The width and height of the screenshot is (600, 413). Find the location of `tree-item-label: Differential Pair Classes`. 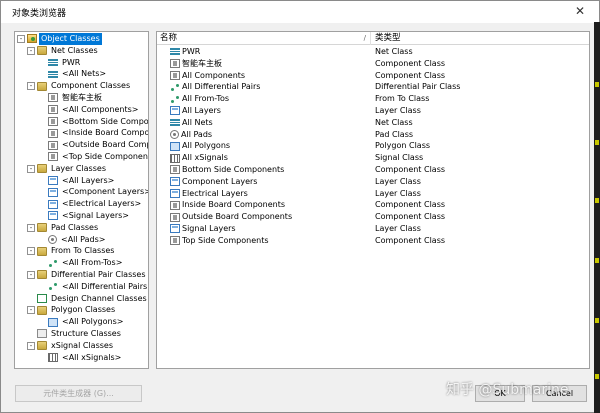

tree-item-label: Differential Pair Classes is located at coordinates (98, 274).